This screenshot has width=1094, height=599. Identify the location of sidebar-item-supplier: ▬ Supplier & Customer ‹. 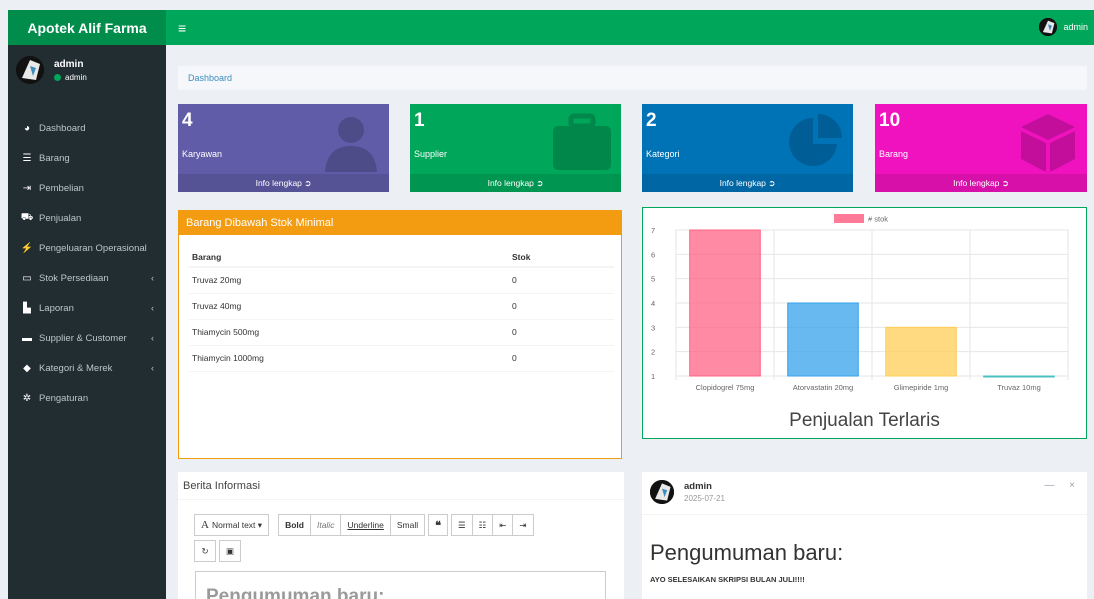
(87, 338).